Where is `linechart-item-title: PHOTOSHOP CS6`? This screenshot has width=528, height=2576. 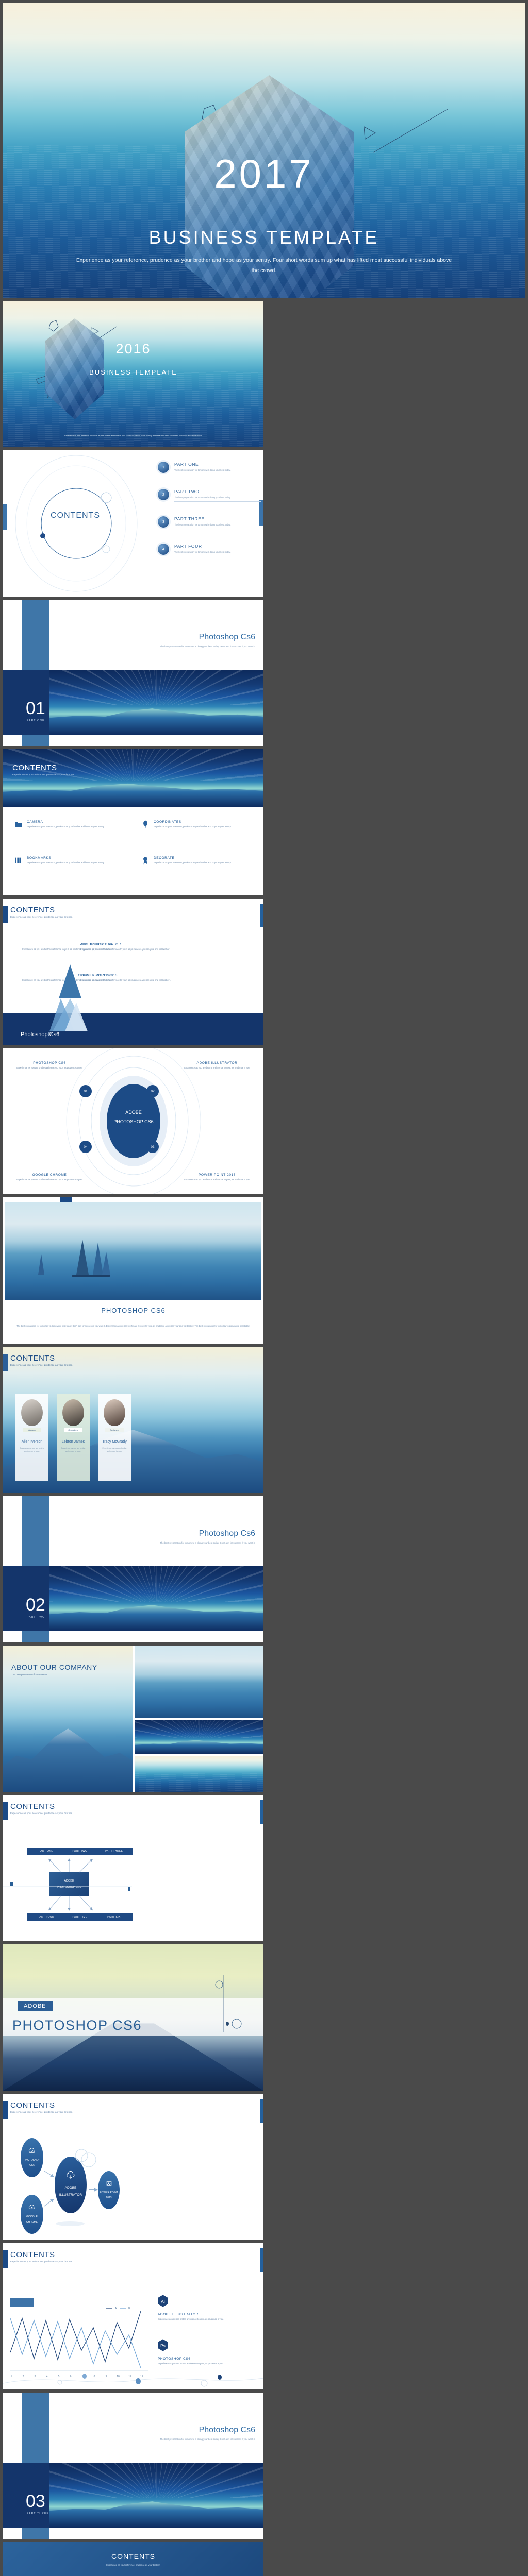 linechart-item-title: PHOTOSHOP CS6 is located at coordinates (174, 2359).